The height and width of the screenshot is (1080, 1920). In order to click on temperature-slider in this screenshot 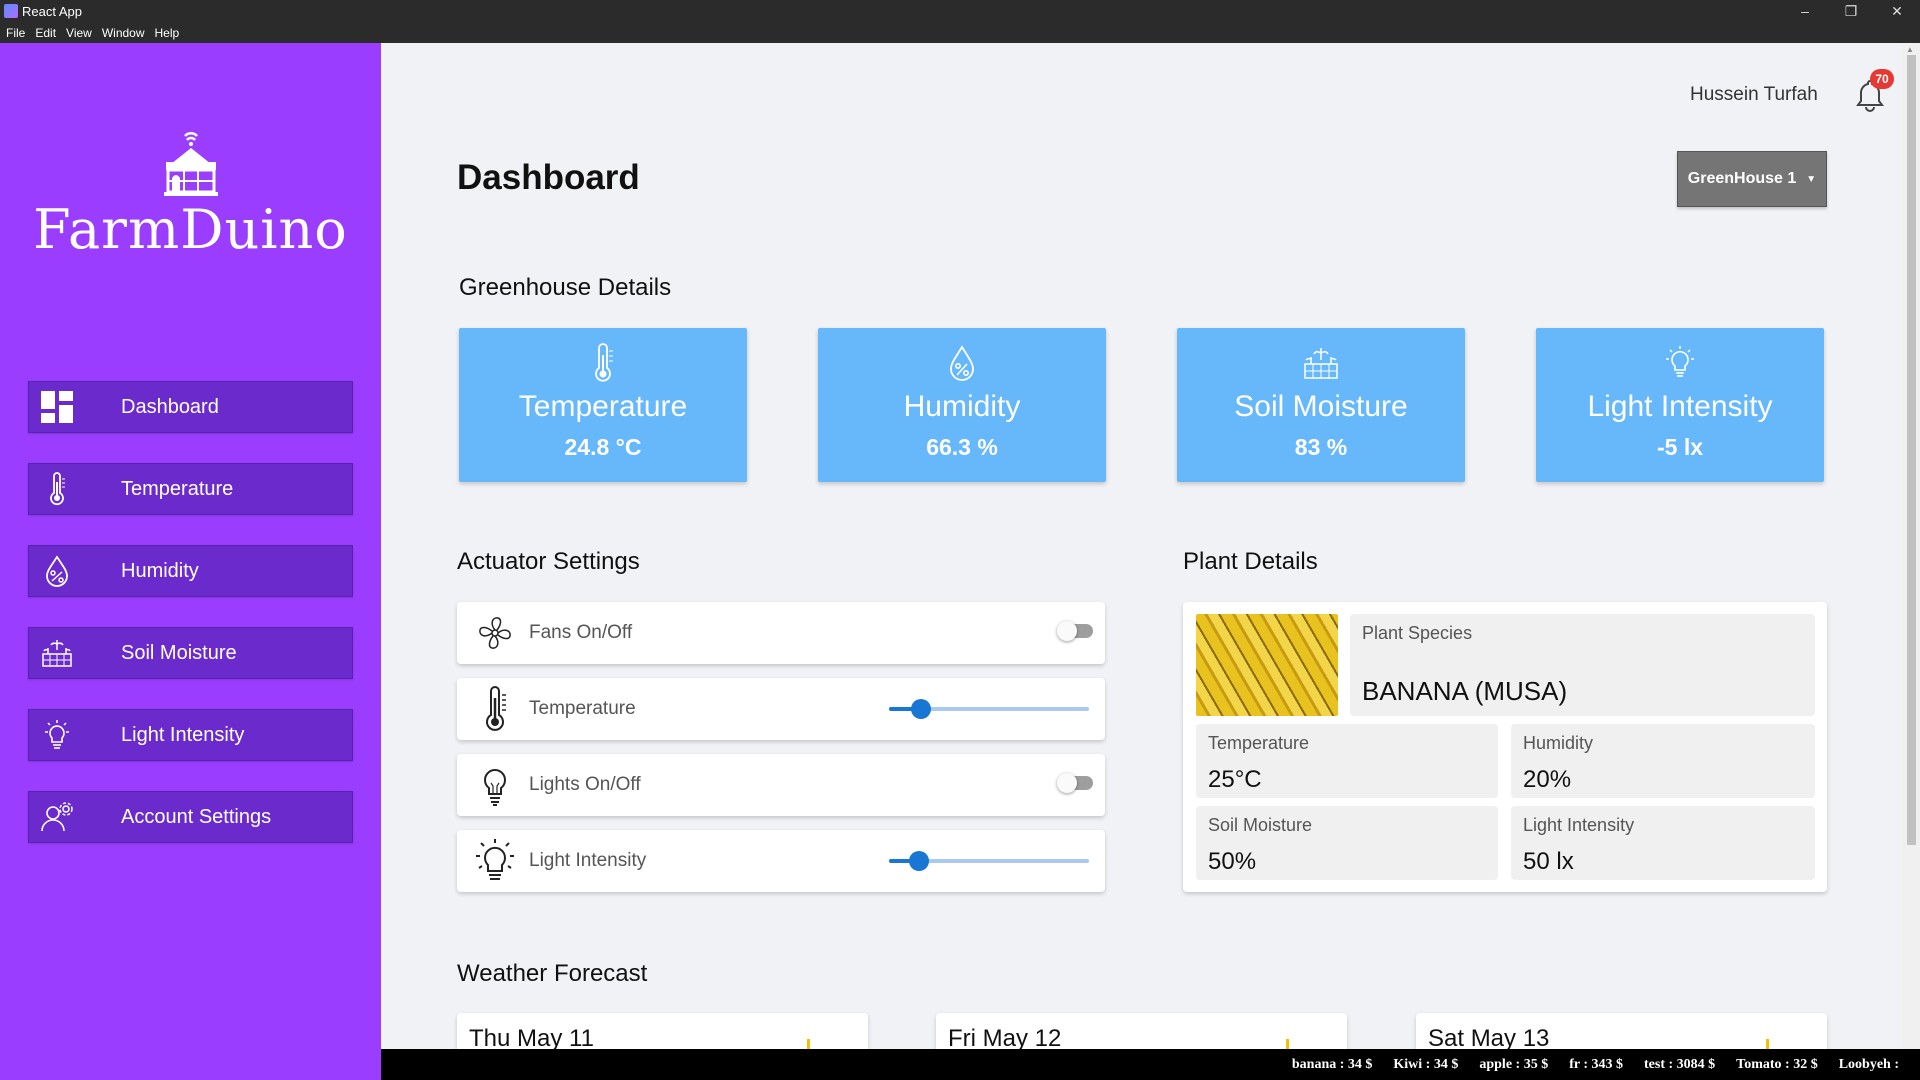, I will do `click(989, 709)`.